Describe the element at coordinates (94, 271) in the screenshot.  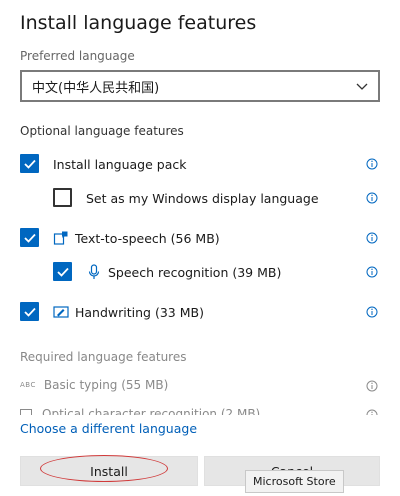
I see `microphone-icon` at that location.